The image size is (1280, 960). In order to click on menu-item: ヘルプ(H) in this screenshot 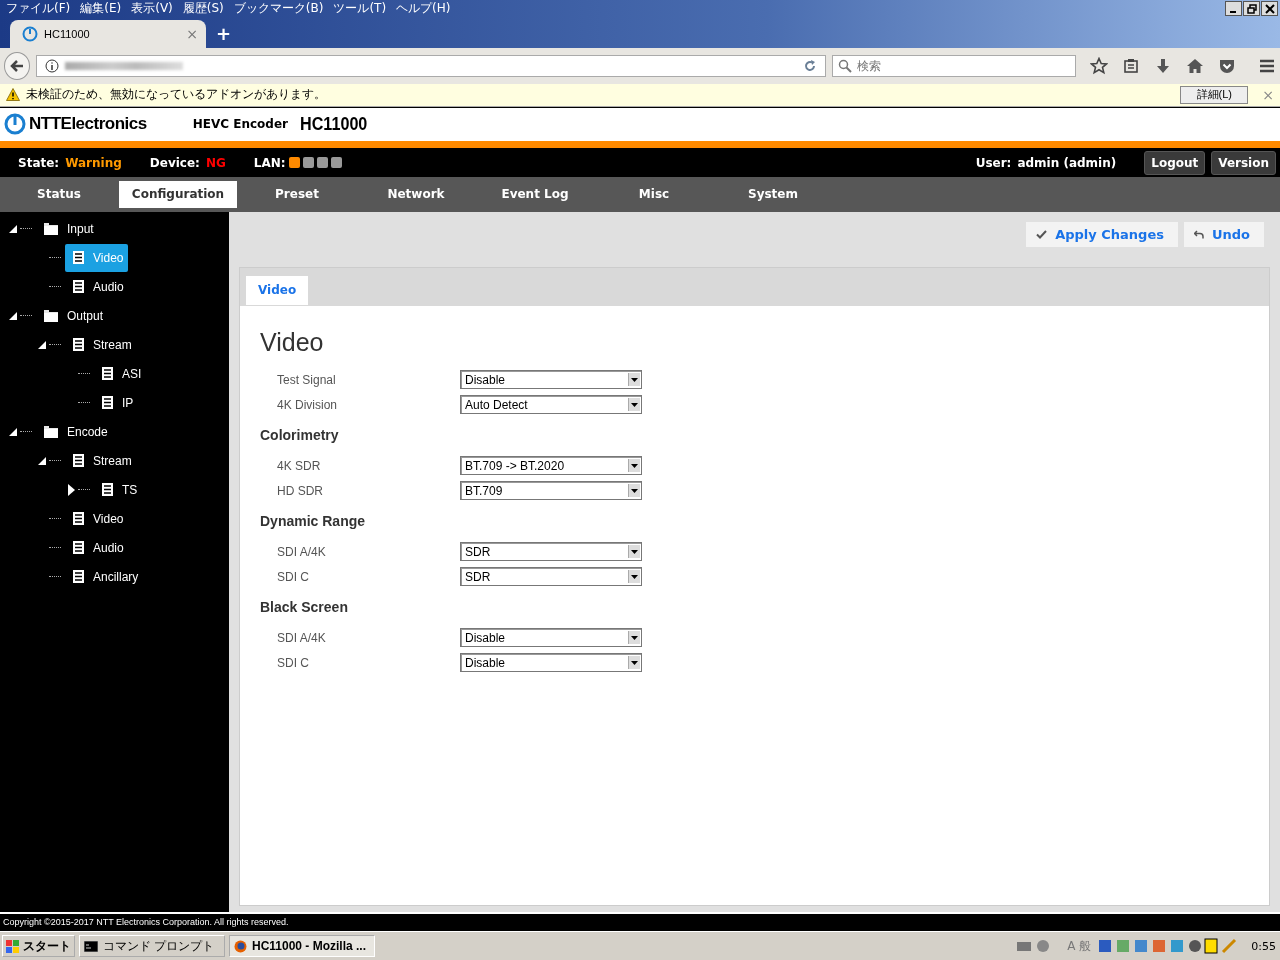, I will do `click(423, 9)`.